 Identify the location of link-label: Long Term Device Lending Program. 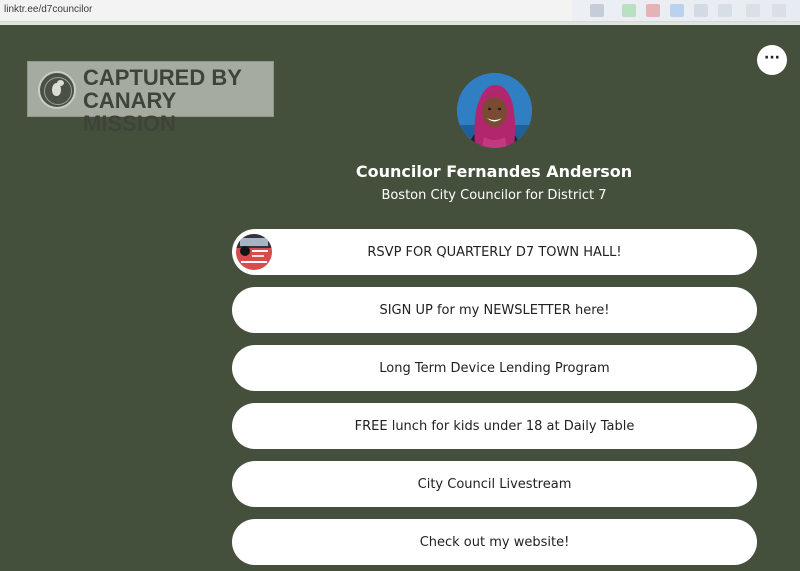
(494, 368).